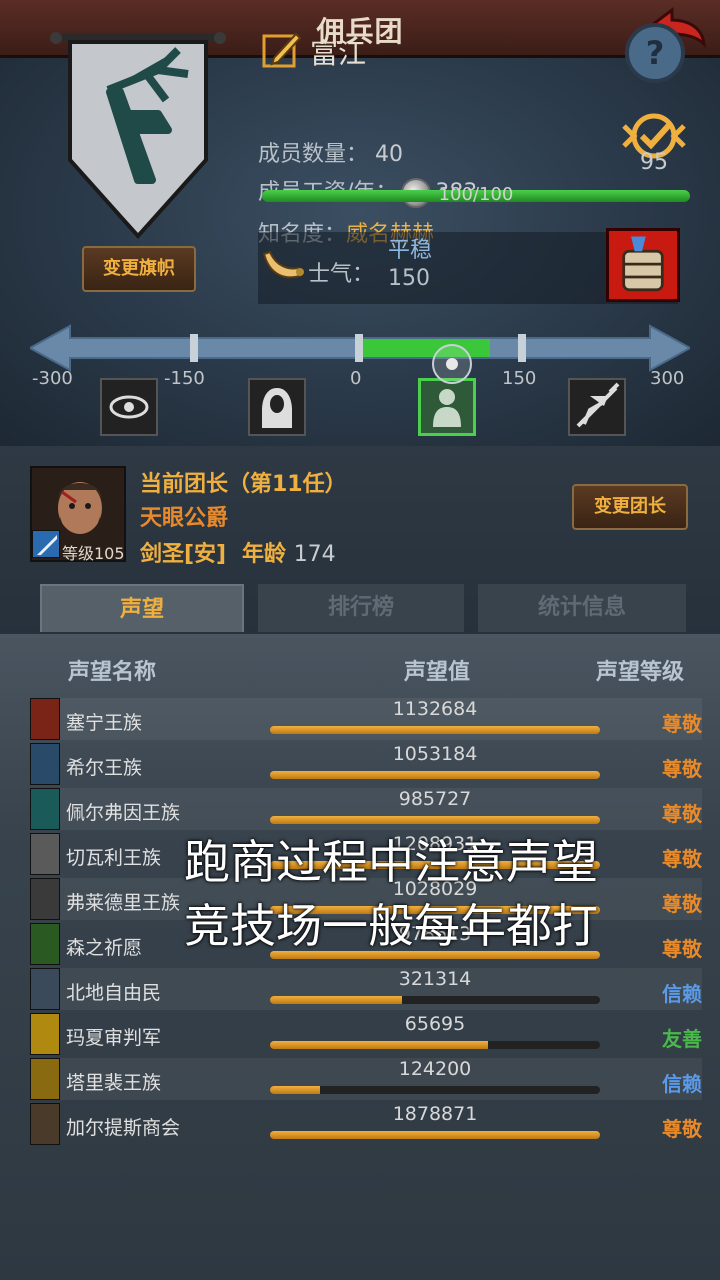 The width and height of the screenshot is (720, 1280). I want to click on morale-tick-label: -300, so click(52, 378).